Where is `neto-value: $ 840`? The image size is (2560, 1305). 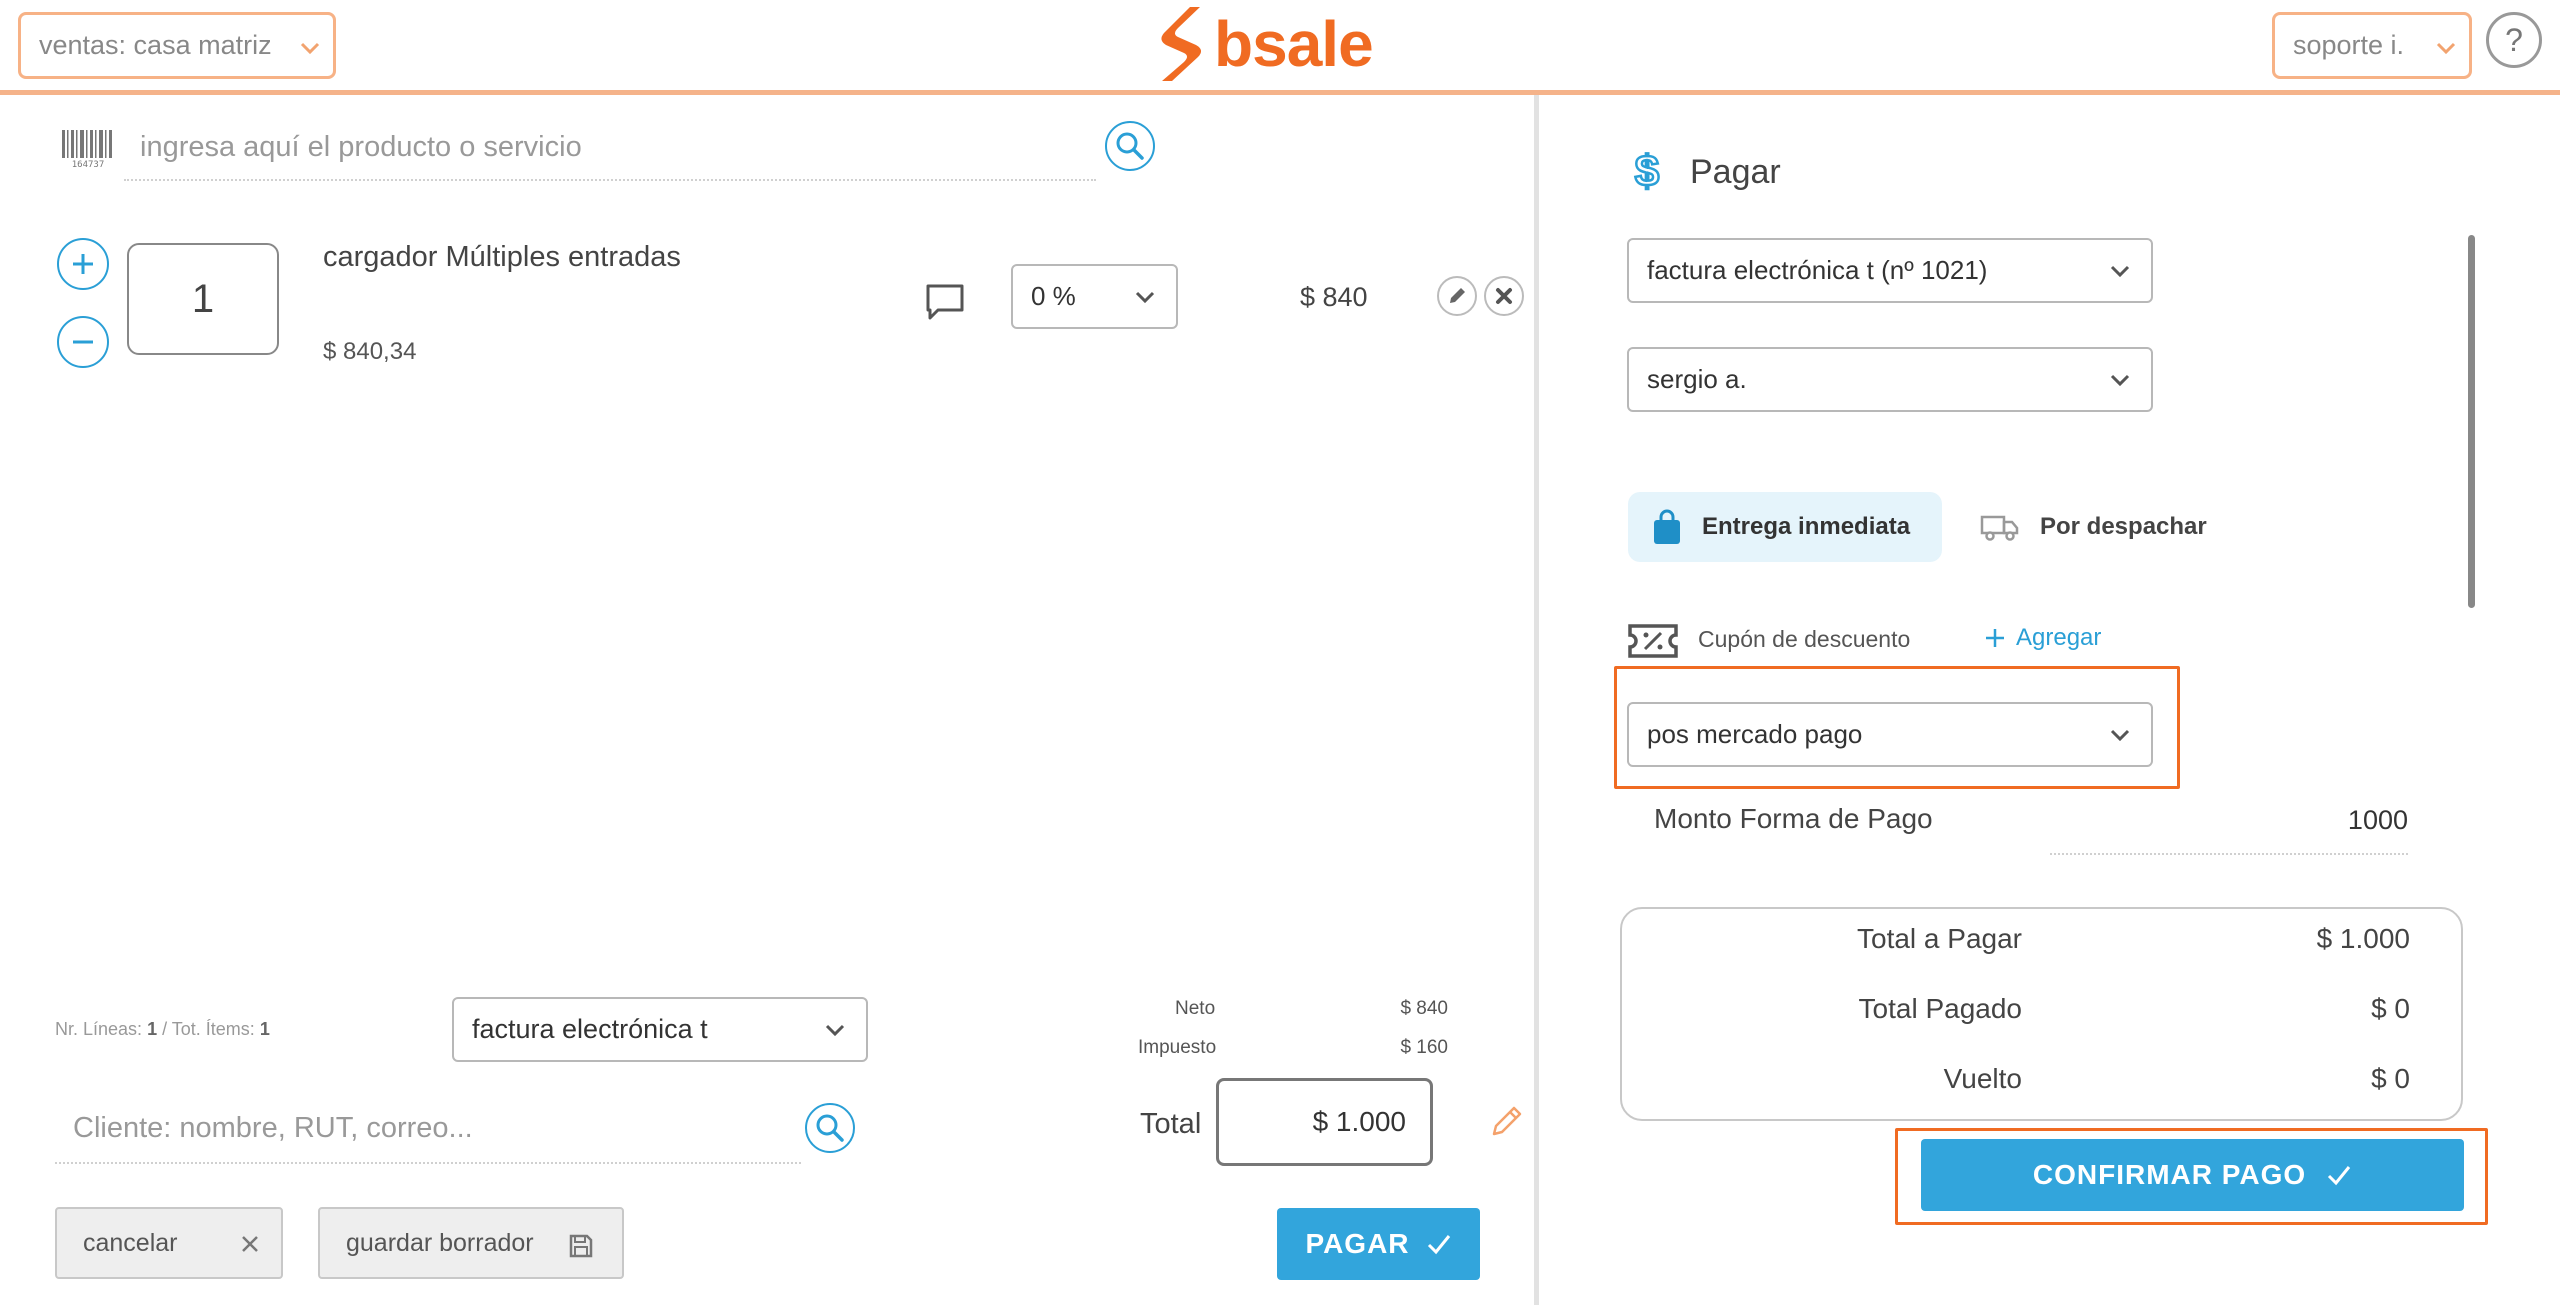 neto-value: $ 840 is located at coordinates (1424, 1008).